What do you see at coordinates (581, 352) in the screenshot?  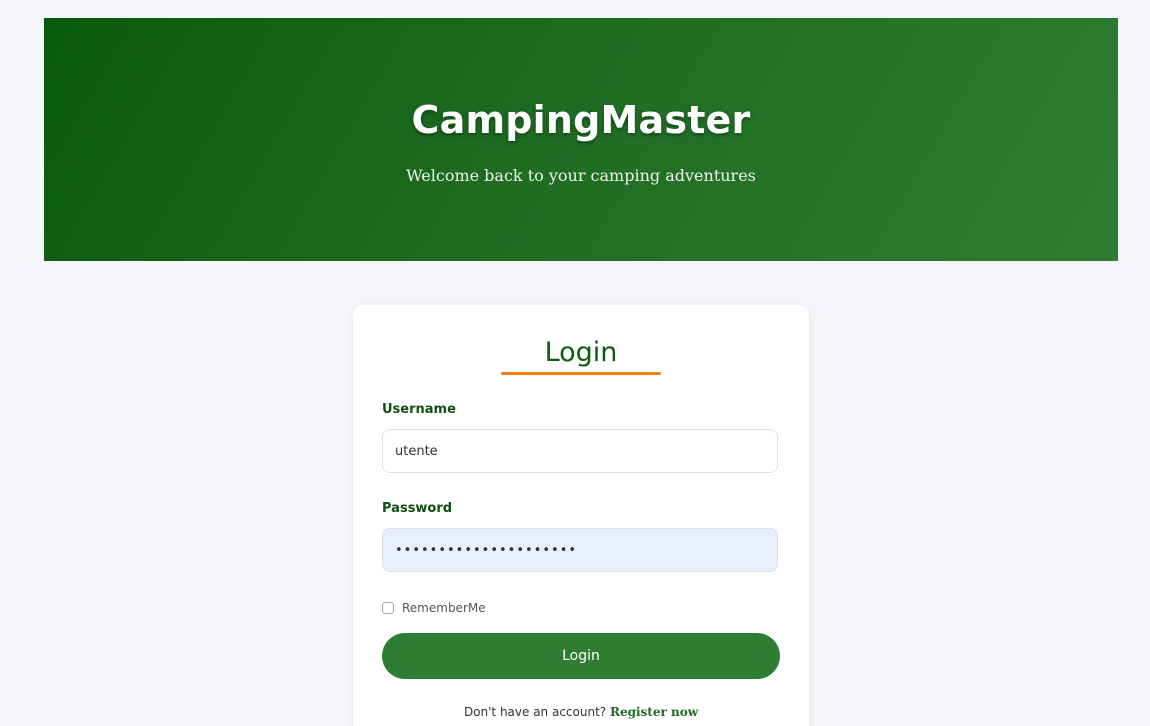 I see `login-title: Login` at bounding box center [581, 352].